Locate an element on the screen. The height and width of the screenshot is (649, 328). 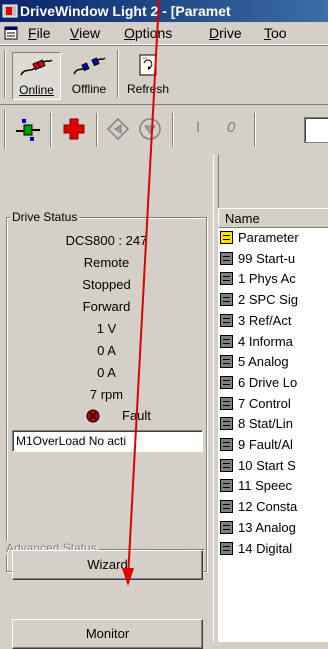
offline-button: Offline is located at coordinates (89, 75).